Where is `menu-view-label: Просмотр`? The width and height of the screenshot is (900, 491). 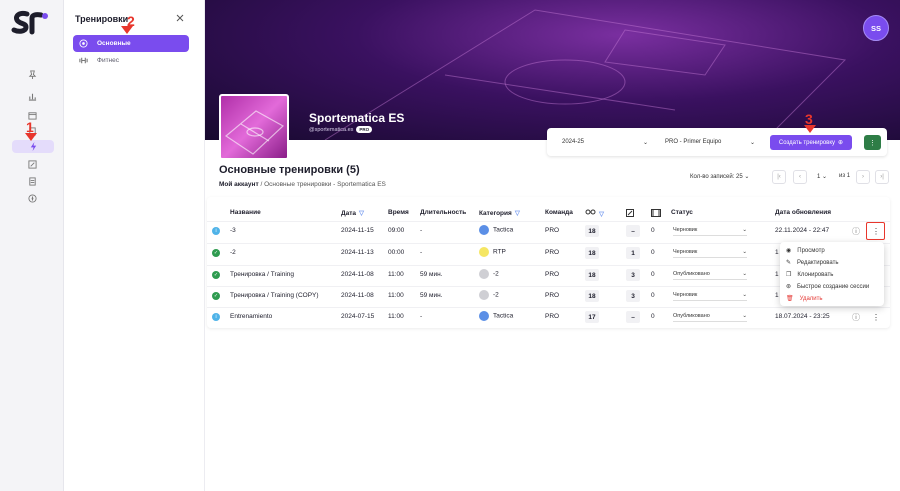 menu-view-label: Просмотр is located at coordinates (811, 250).